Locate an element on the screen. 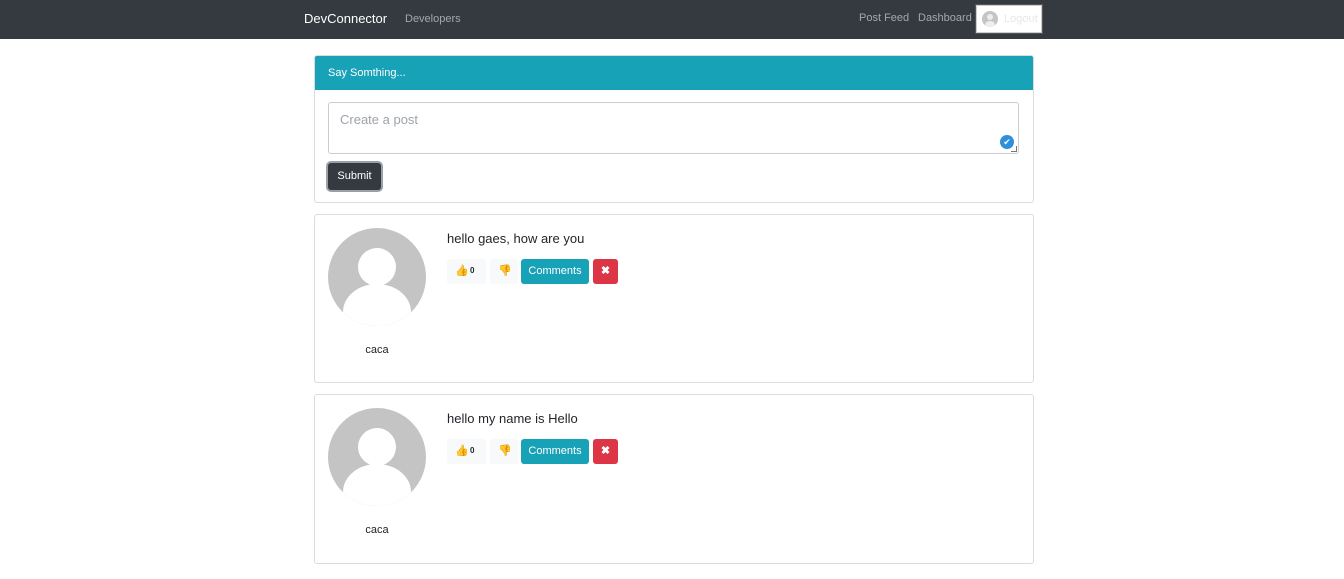  submit-button: Submit is located at coordinates (354, 176).